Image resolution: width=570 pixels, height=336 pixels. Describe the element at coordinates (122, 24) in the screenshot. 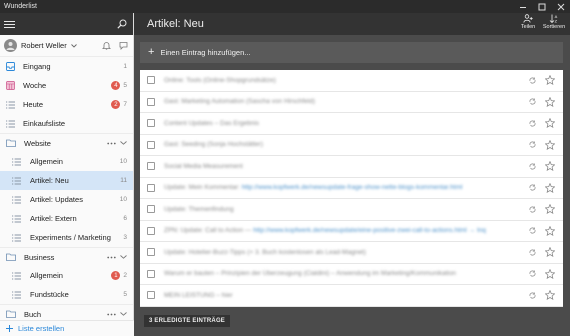

I see `search-icon` at that location.